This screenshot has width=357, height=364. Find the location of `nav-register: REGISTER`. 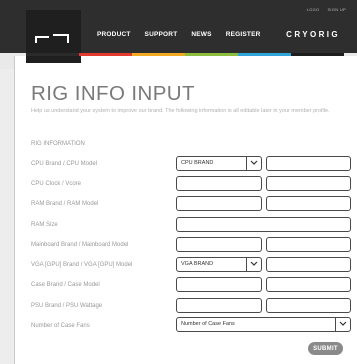

nav-register: REGISTER is located at coordinates (243, 34).